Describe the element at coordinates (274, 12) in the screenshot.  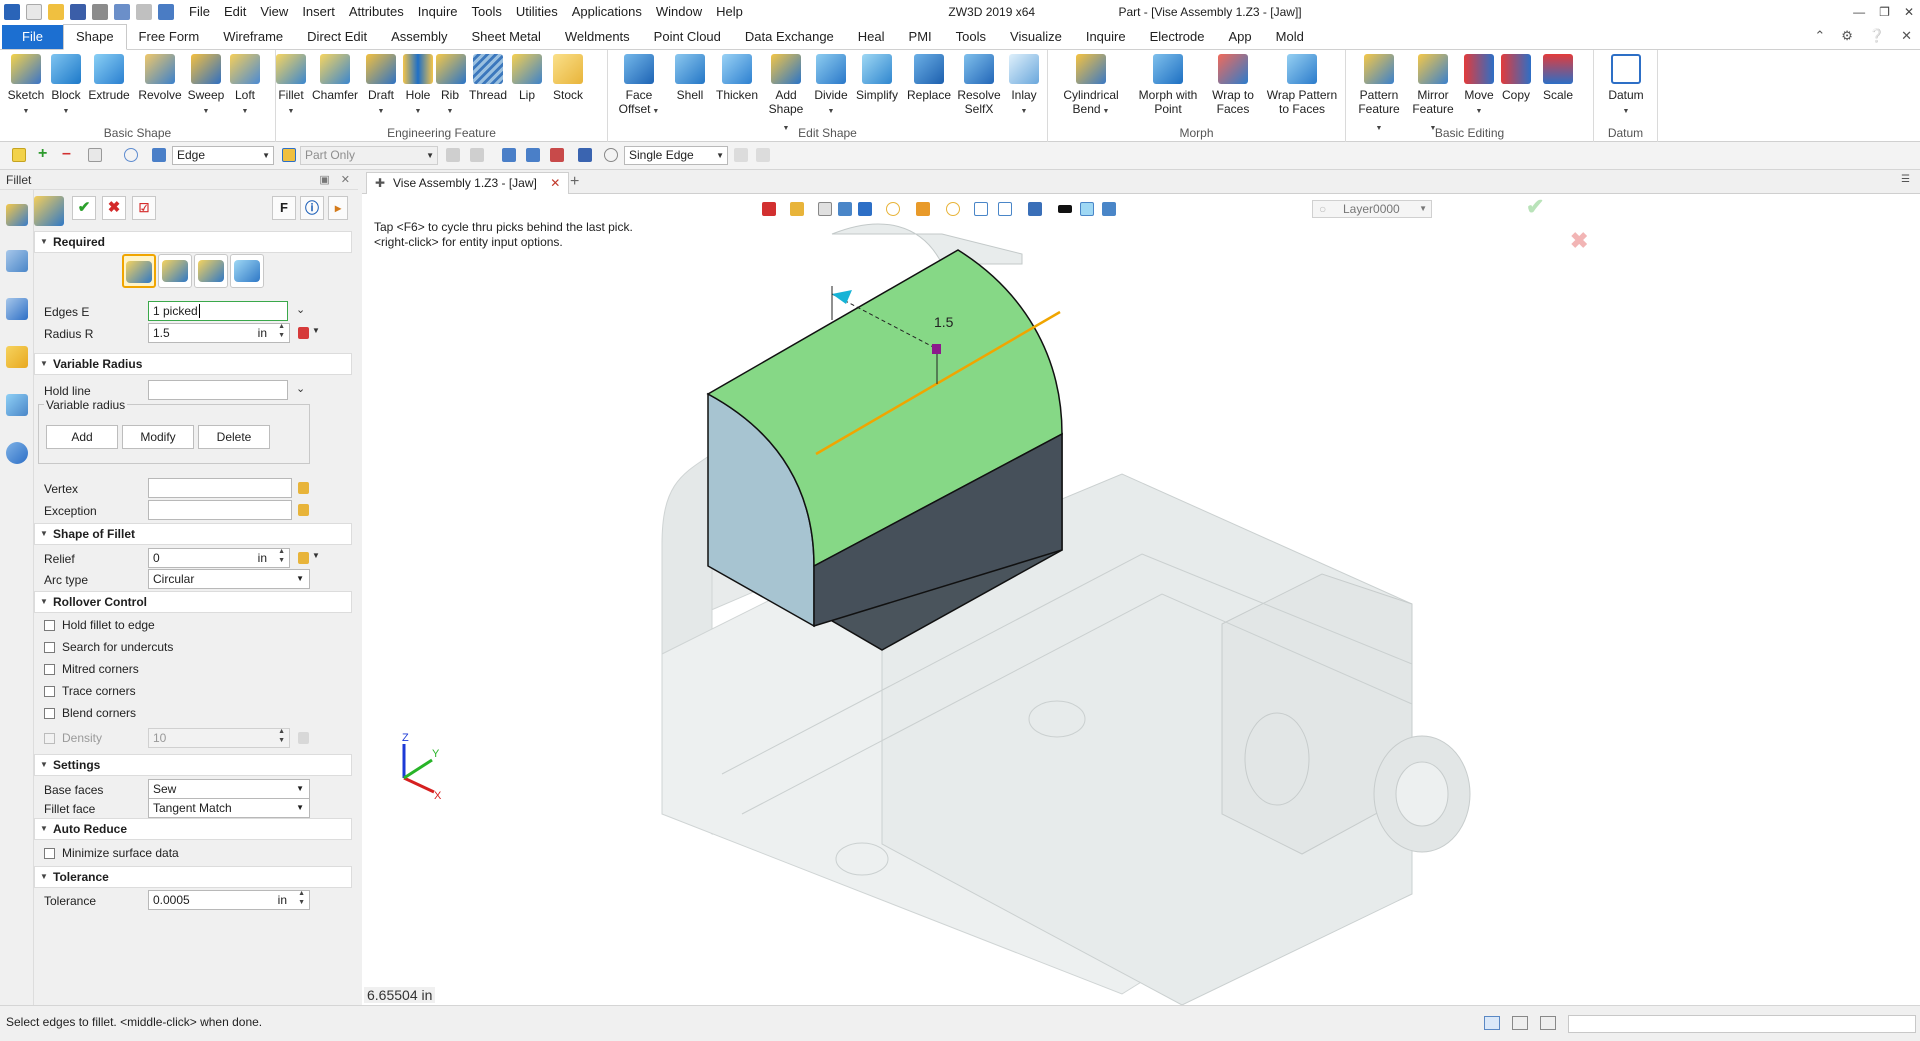
I see `menu-view: View` at that location.